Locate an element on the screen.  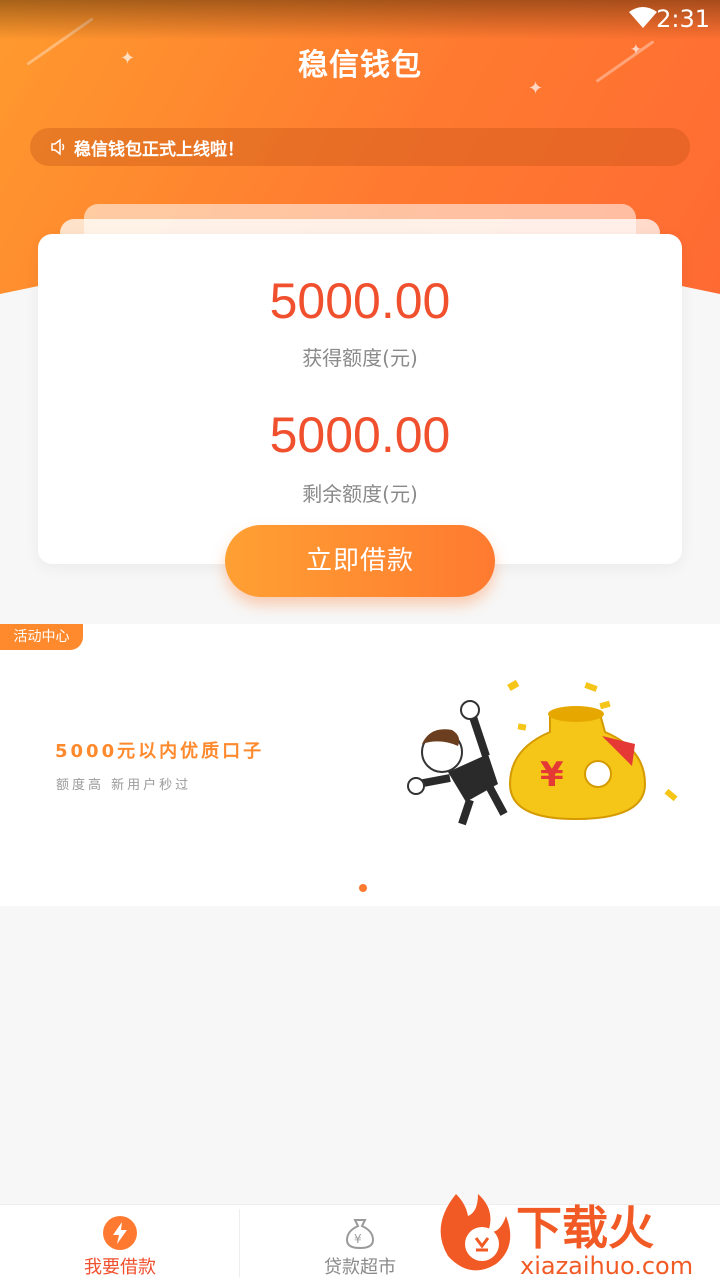
page-title: 稳信钱包 is located at coordinates (360, 65).